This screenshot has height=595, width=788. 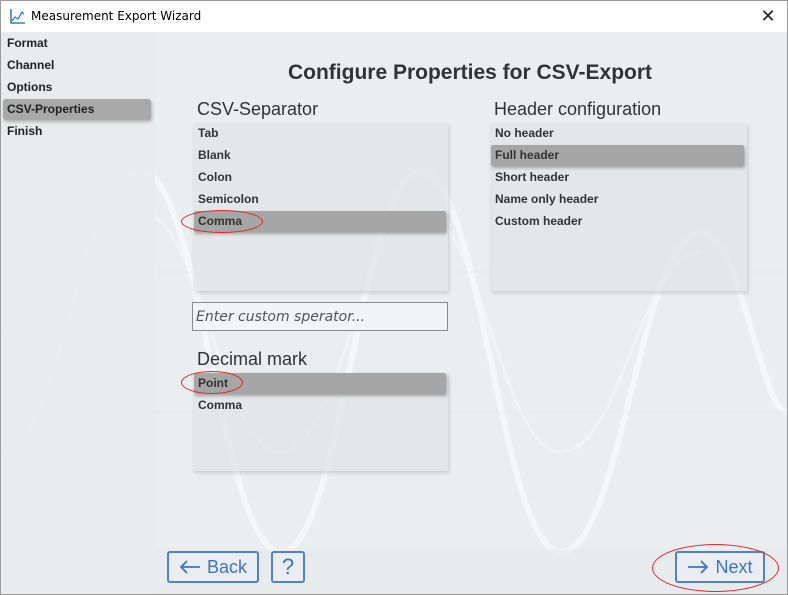 I want to click on list-item-no-header: No header, so click(x=619, y=133).